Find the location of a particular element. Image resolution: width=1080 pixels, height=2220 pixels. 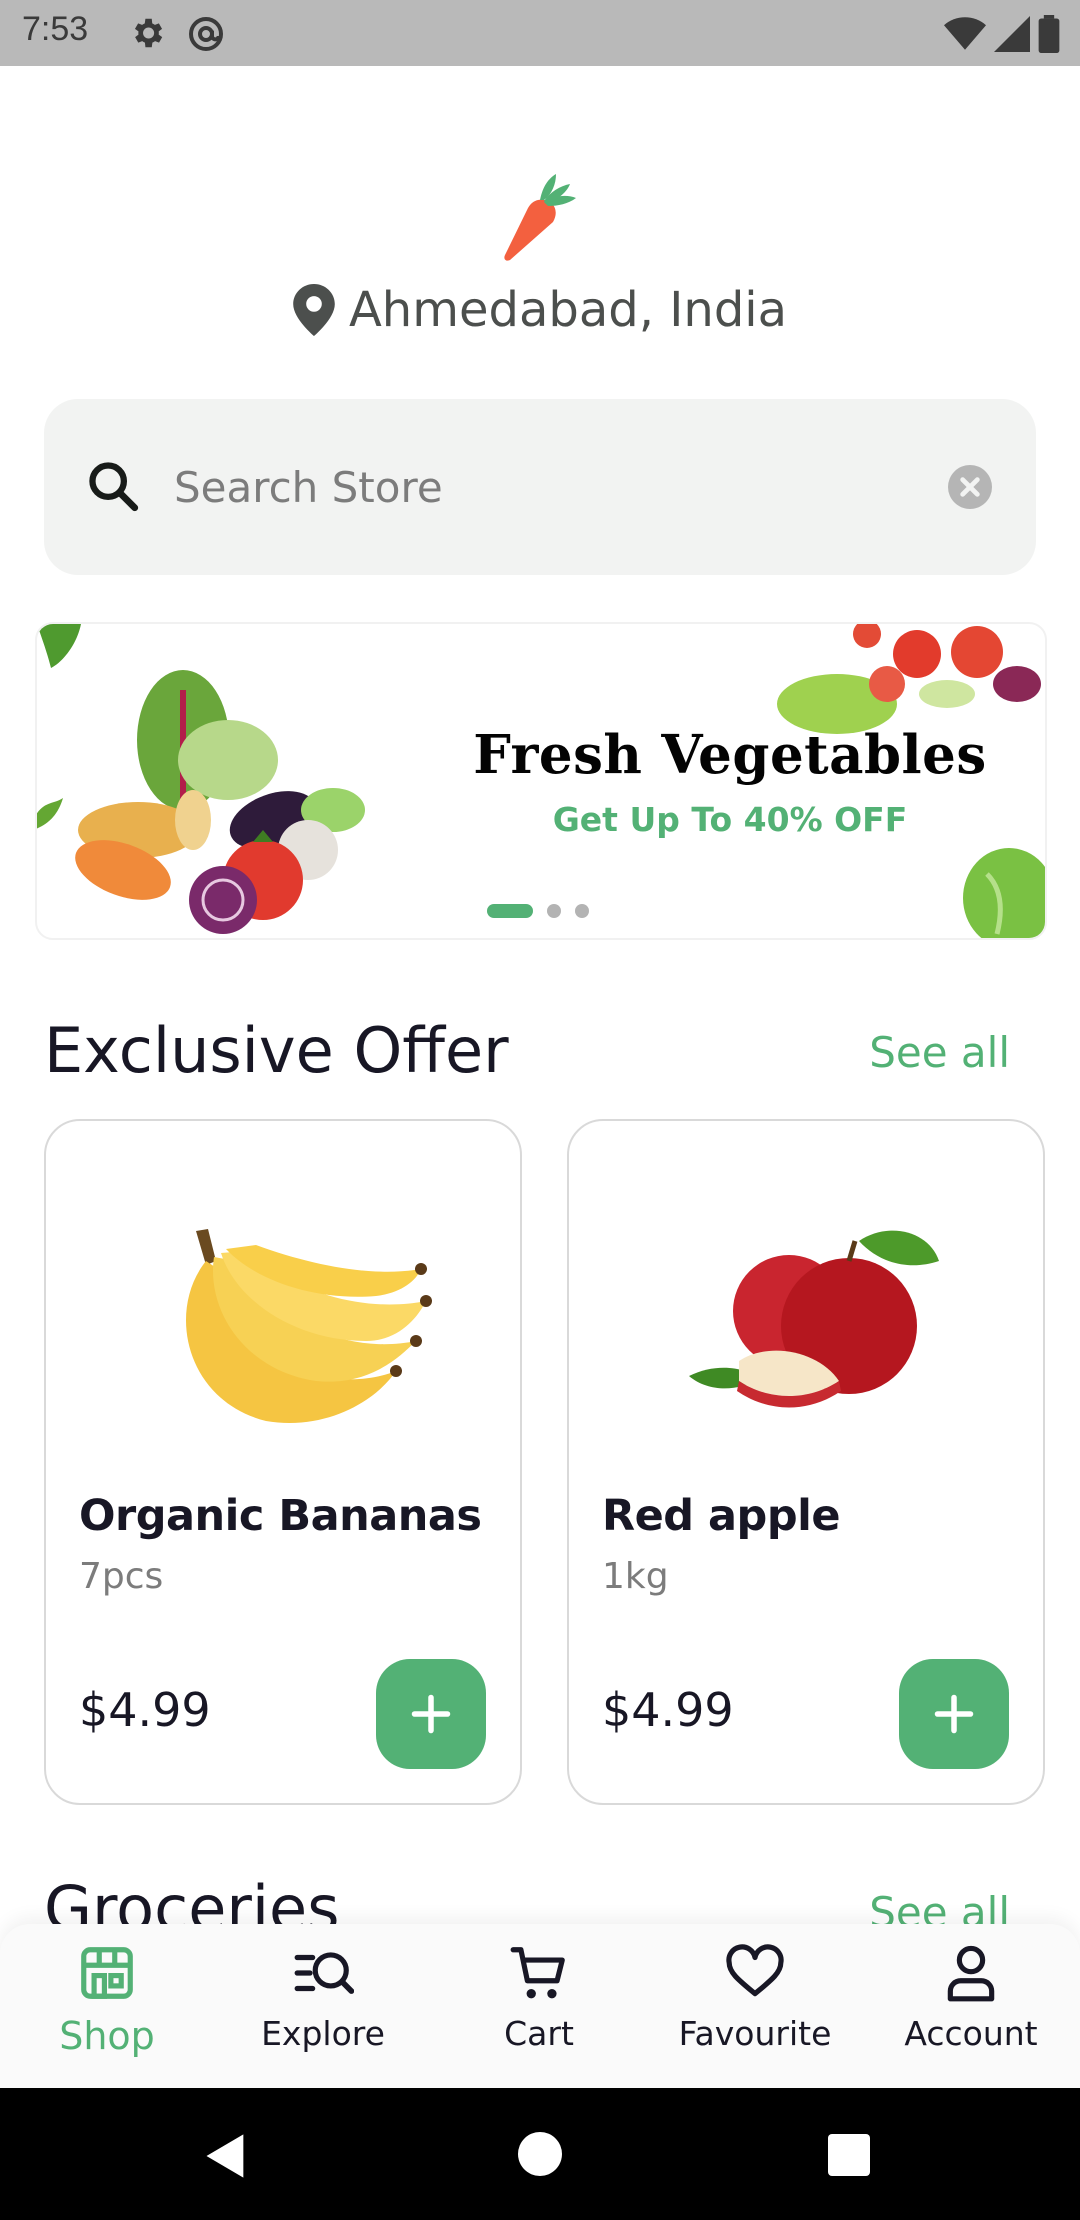

product-card: Red apple 1kg $4.99 is located at coordinates (806, 1462).